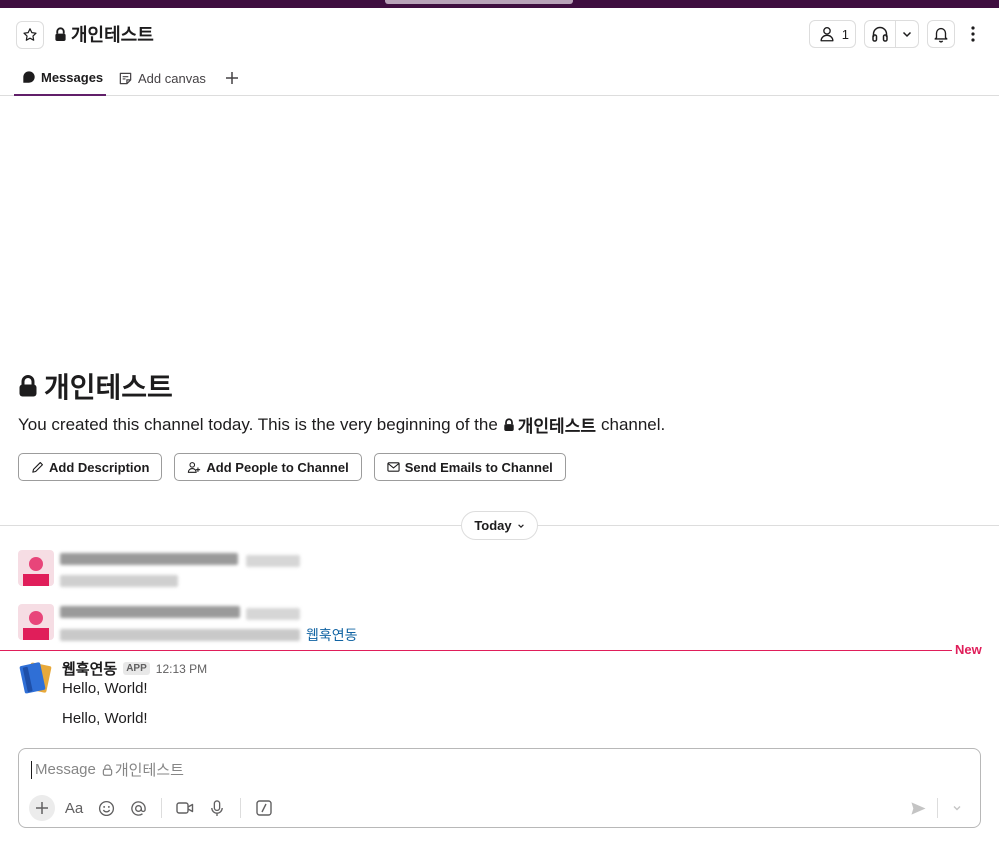 The image size is (999, 841). Describe the element at coordinates (499, 525) in the screenshot. I see `day-divider-button: Today` at that location.